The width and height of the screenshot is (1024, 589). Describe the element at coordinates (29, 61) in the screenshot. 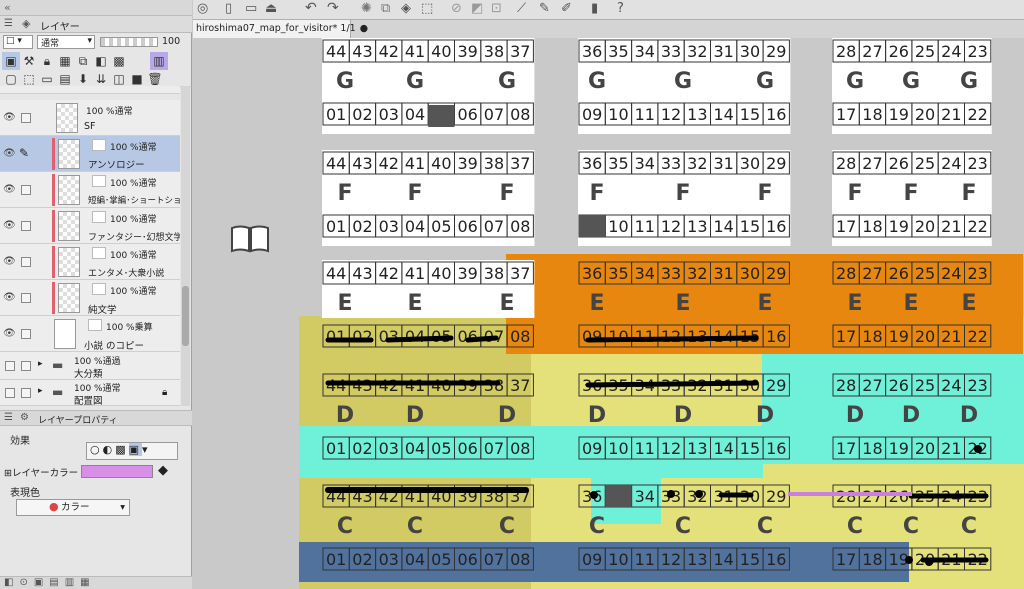

I see `draft-icon: ⚒` at that location.